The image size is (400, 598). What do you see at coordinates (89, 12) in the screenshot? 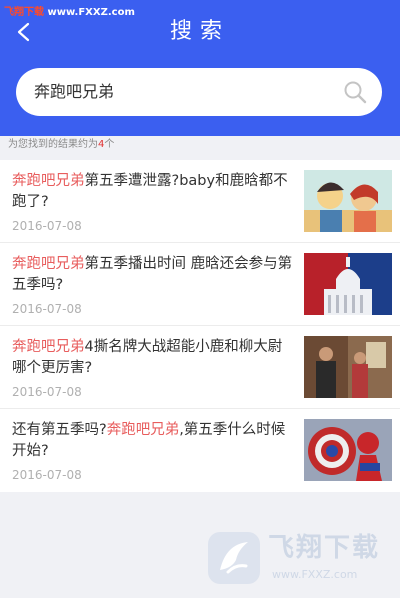
I see `watermark-top-url: www.FXXZ.com` at bounding box center [89, 12].